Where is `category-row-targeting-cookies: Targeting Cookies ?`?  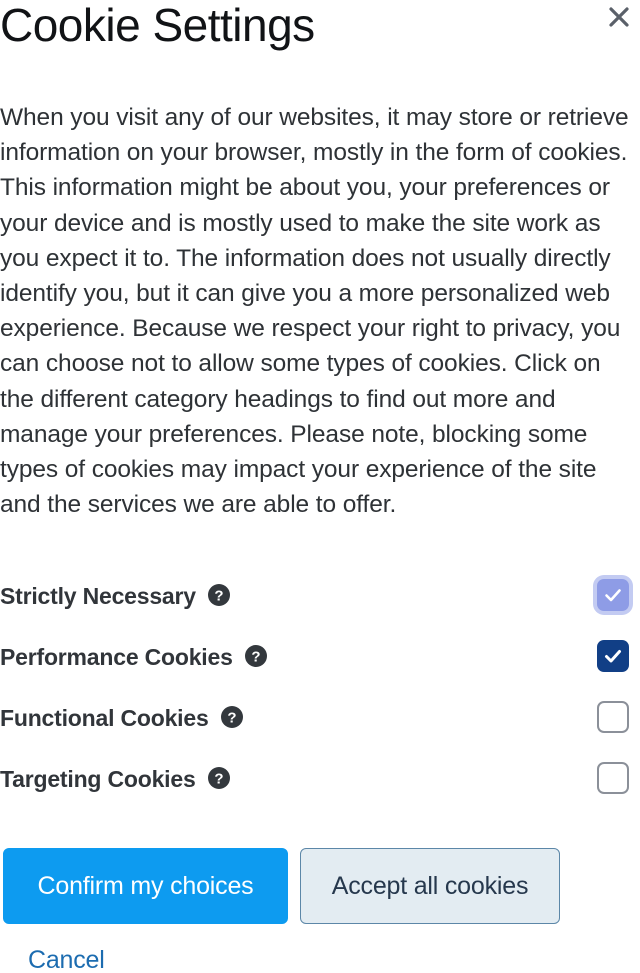 category-row-targeting-cookies: Targeting Cookies ? is located at coordinates (320, 789).